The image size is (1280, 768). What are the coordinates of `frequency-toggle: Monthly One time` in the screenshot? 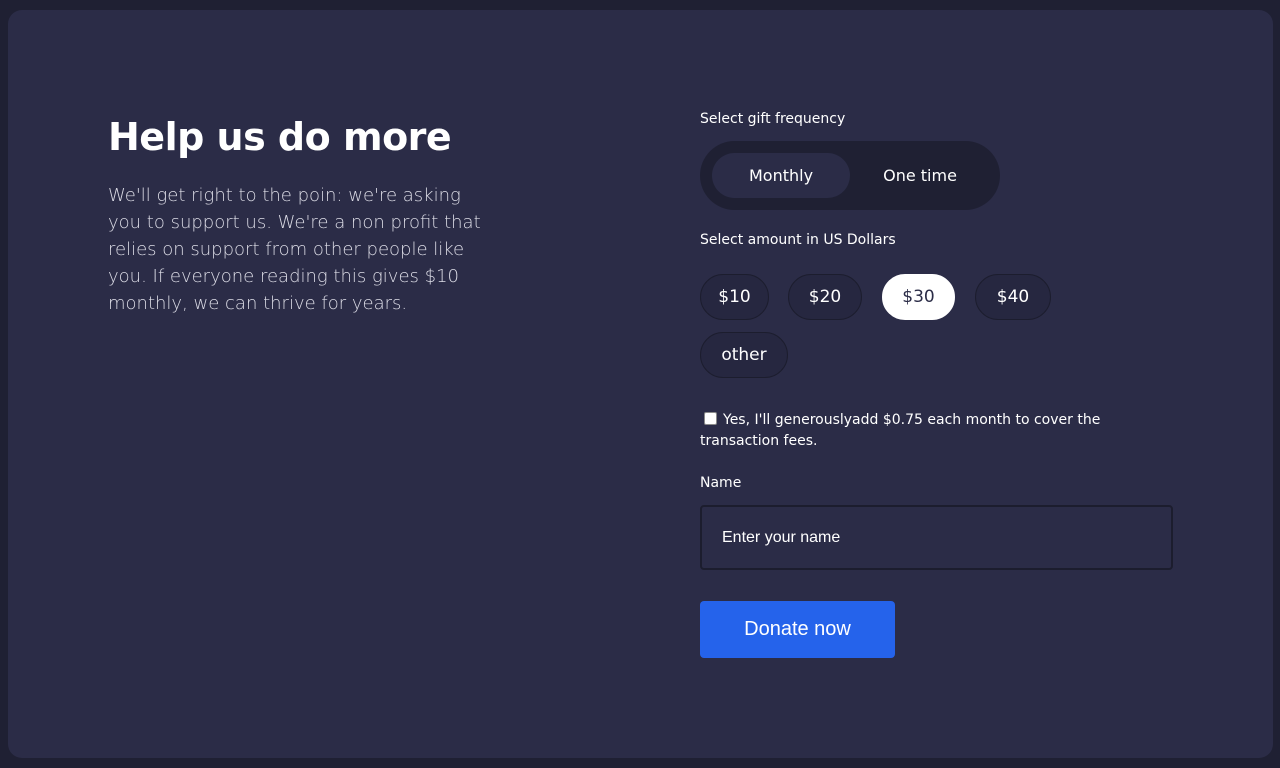 It's located at (850, 175).